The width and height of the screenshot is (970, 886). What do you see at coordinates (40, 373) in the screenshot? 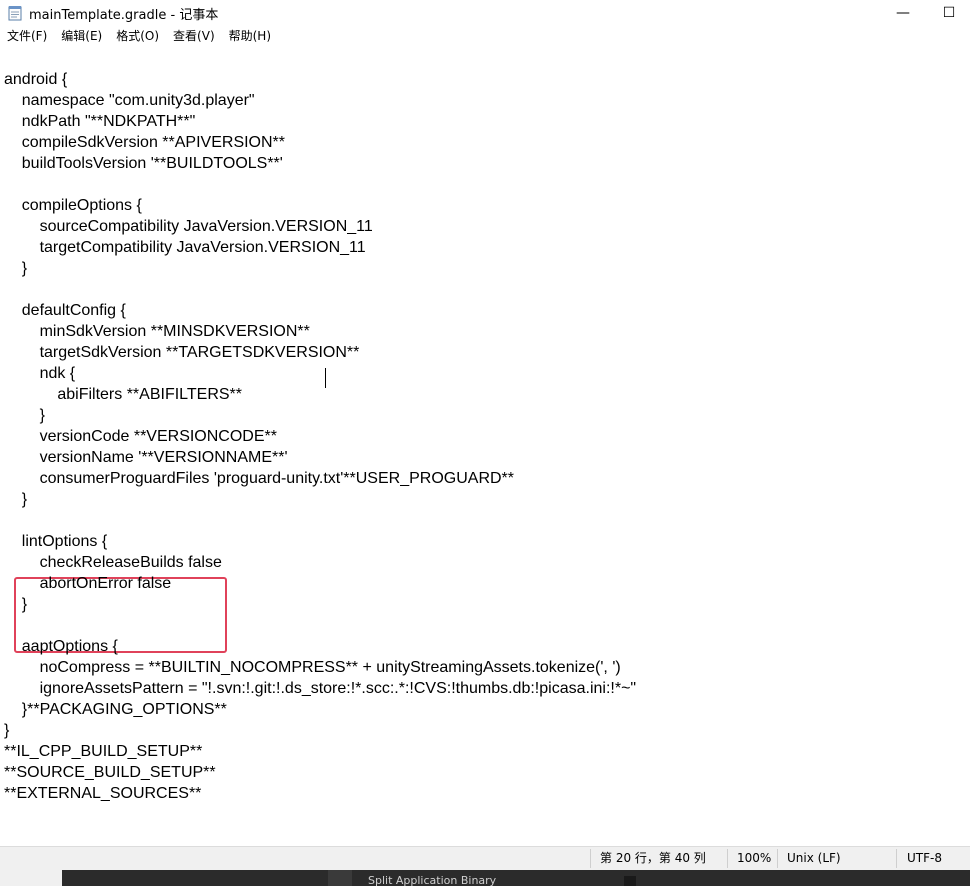
I see `code-line: ndk {` at bounding box center [40, 373].